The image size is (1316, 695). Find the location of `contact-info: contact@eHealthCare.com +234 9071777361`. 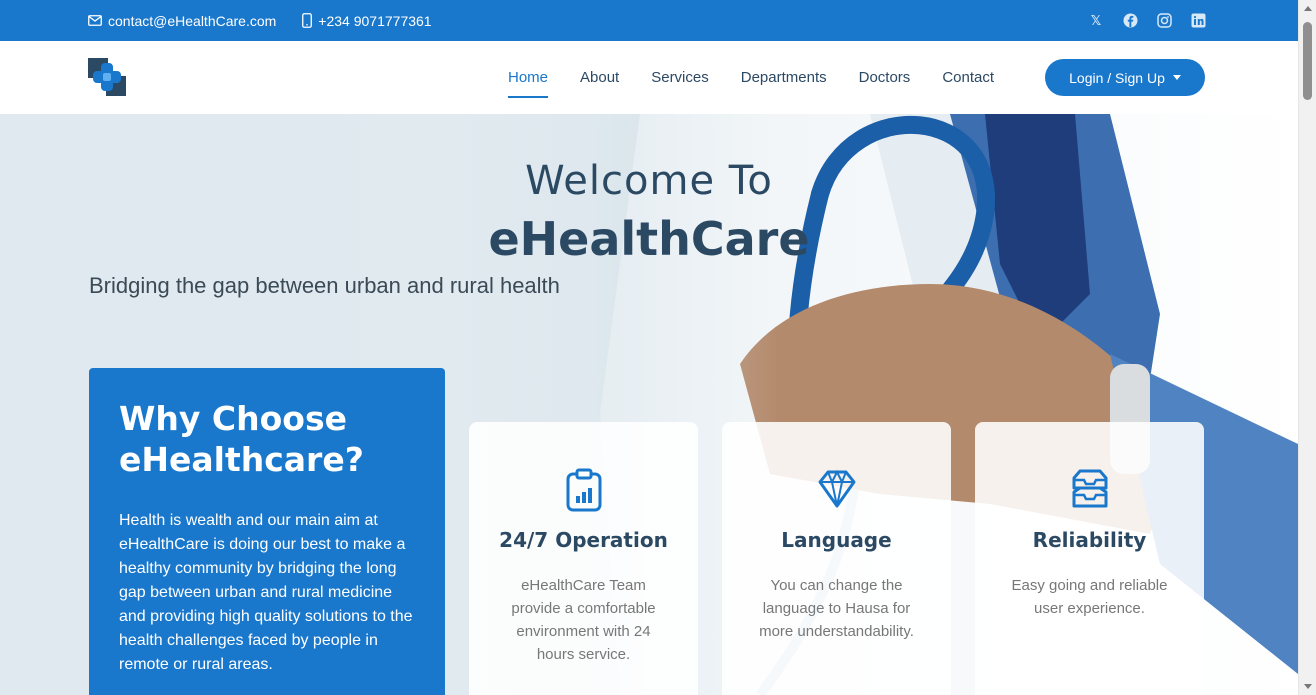

contact-info: contact@eHealthCare.com +234 9071777361 is located at coordinates (260, 20).